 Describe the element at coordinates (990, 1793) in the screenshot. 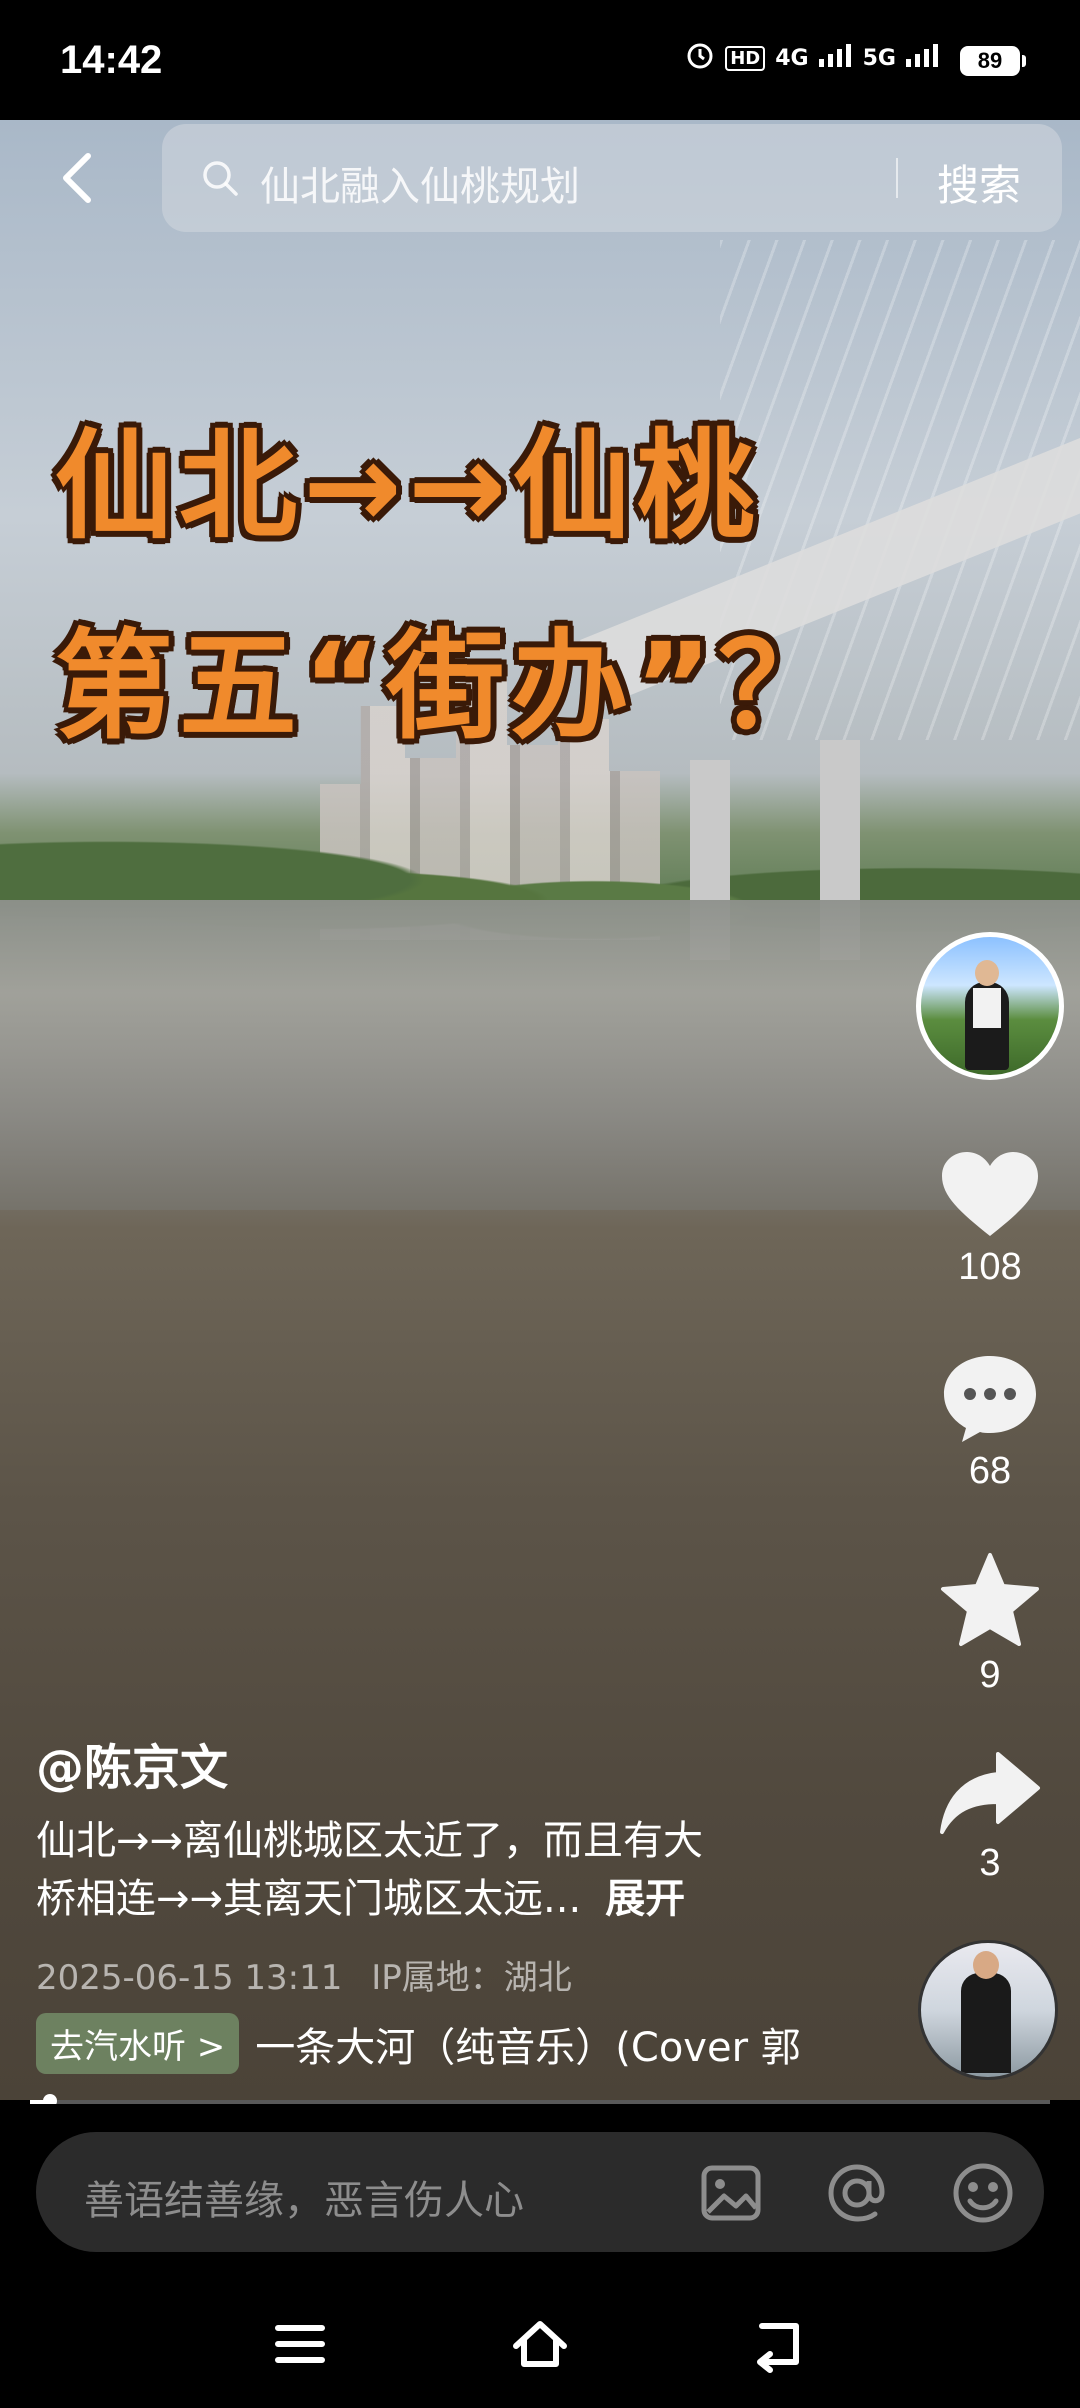

I see `share-arrow-icon` at that location.